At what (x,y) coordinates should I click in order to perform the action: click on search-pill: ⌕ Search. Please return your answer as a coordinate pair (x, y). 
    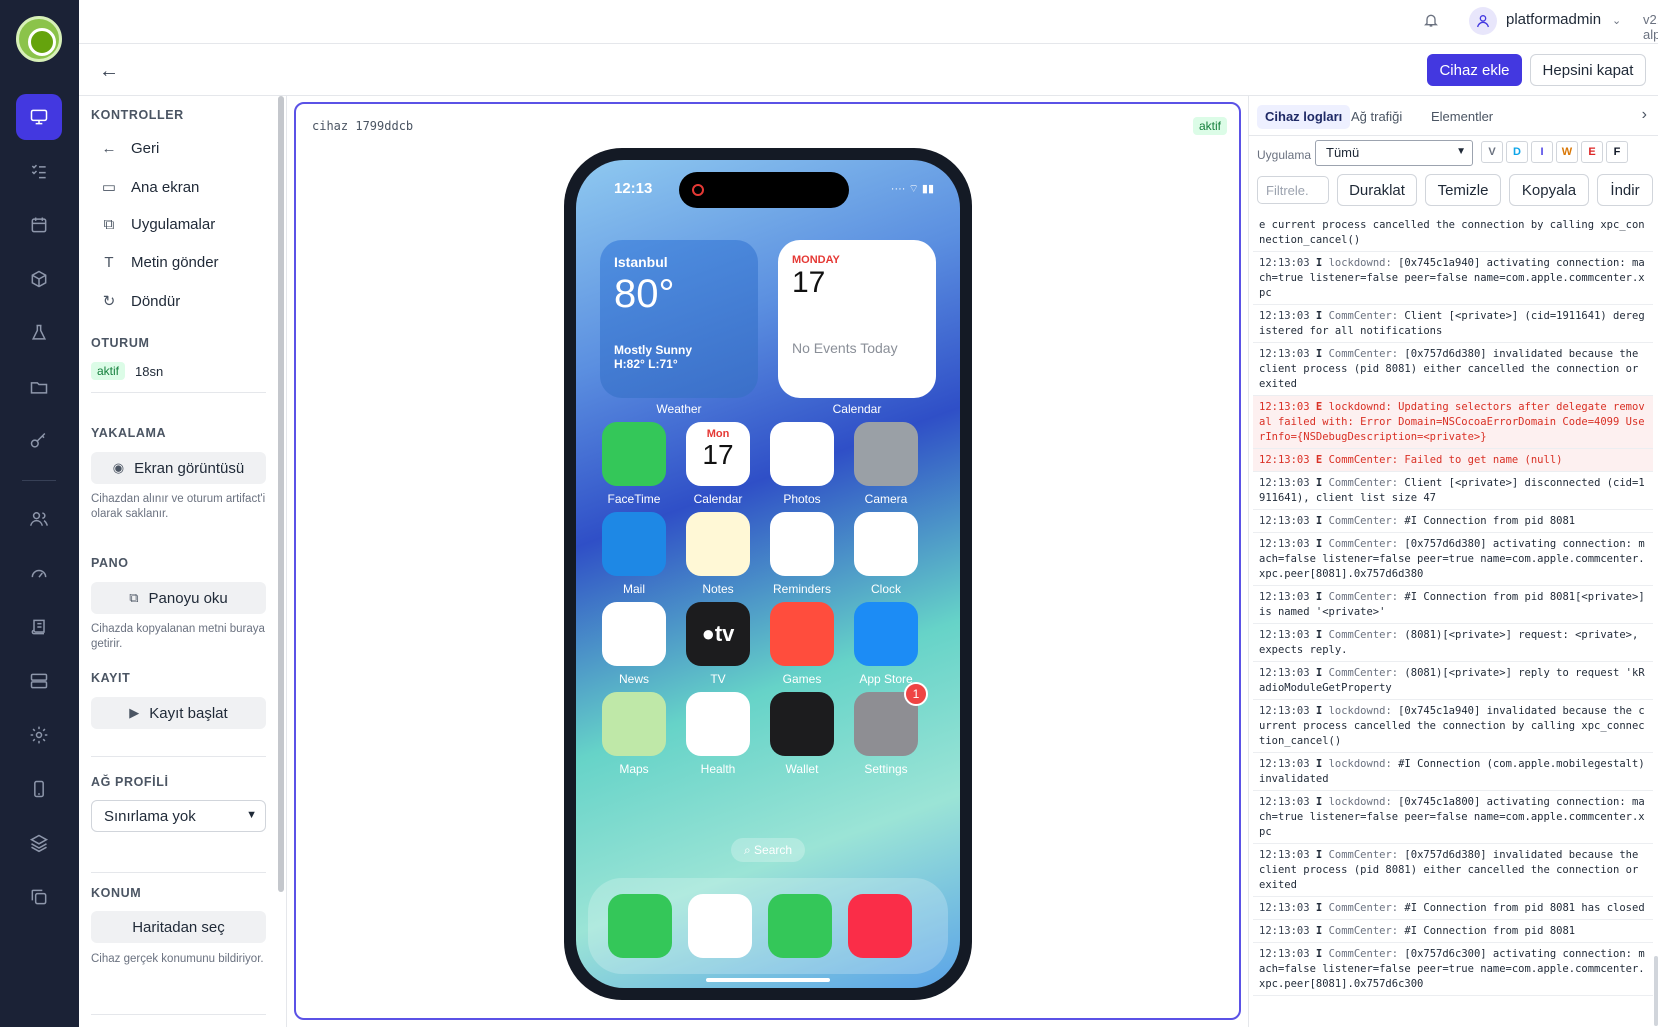
    Looking at the image, I should click on (768, 850).